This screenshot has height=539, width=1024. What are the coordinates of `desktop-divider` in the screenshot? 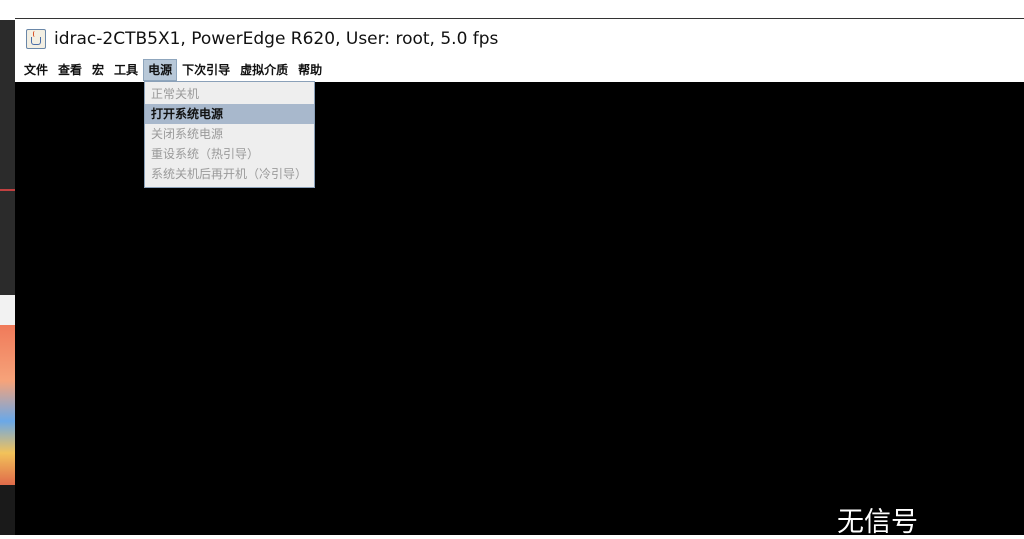 It's located at (7, 190).